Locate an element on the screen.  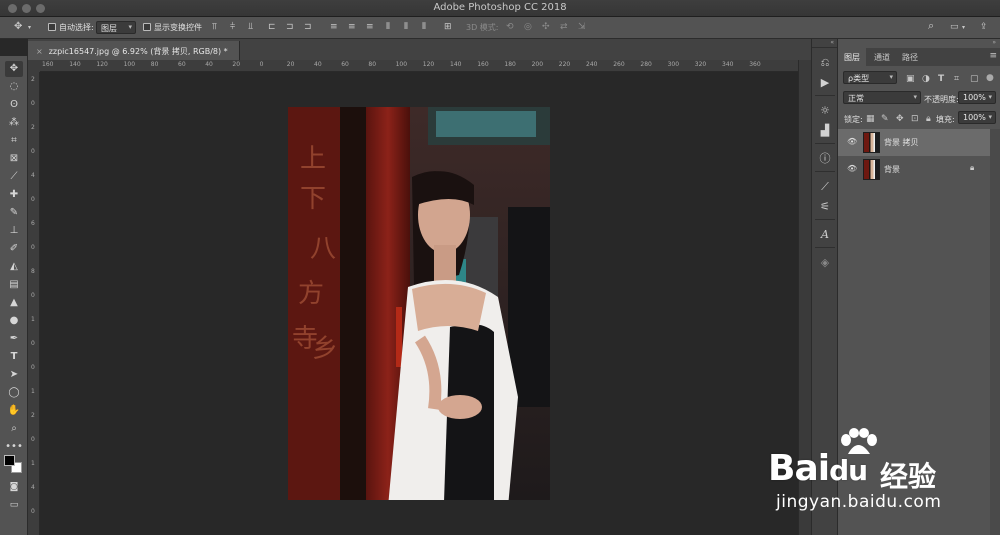
distribute-vcenter-icon: ≡ is located at coordinates (352, 27).